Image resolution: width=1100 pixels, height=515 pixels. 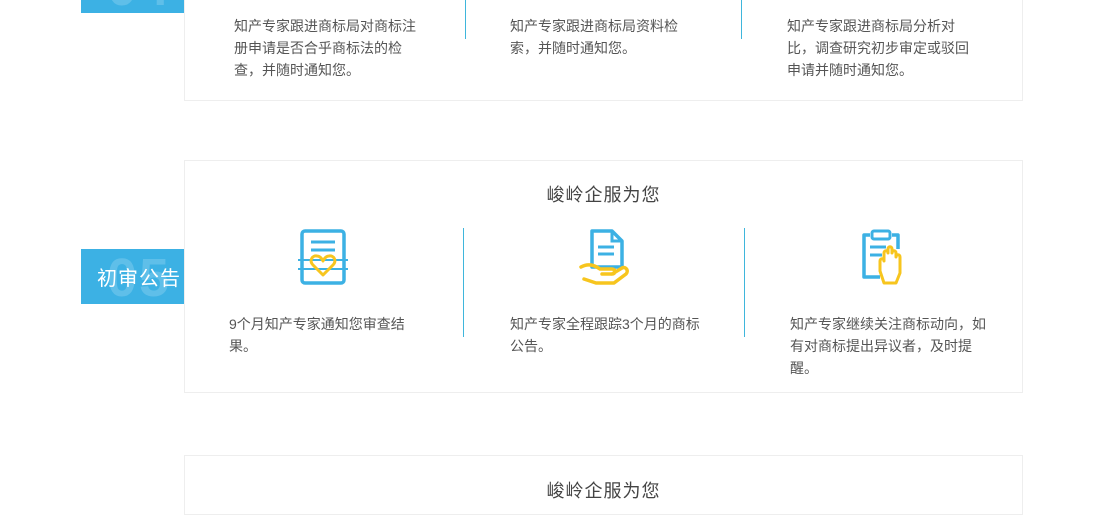 What do you see at coordinates (139, 279) in the screenshot?
I see `step-label: 初审公告` at bounding box center [139, 279].